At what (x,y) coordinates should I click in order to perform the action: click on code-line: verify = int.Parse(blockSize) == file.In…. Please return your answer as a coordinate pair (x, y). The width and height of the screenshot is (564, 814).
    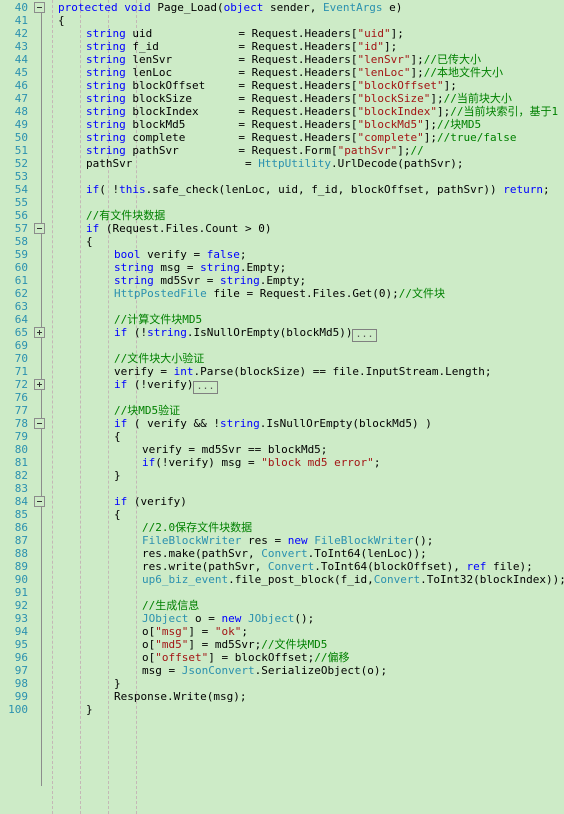
    Looking at the image, I should click on (303, 371).